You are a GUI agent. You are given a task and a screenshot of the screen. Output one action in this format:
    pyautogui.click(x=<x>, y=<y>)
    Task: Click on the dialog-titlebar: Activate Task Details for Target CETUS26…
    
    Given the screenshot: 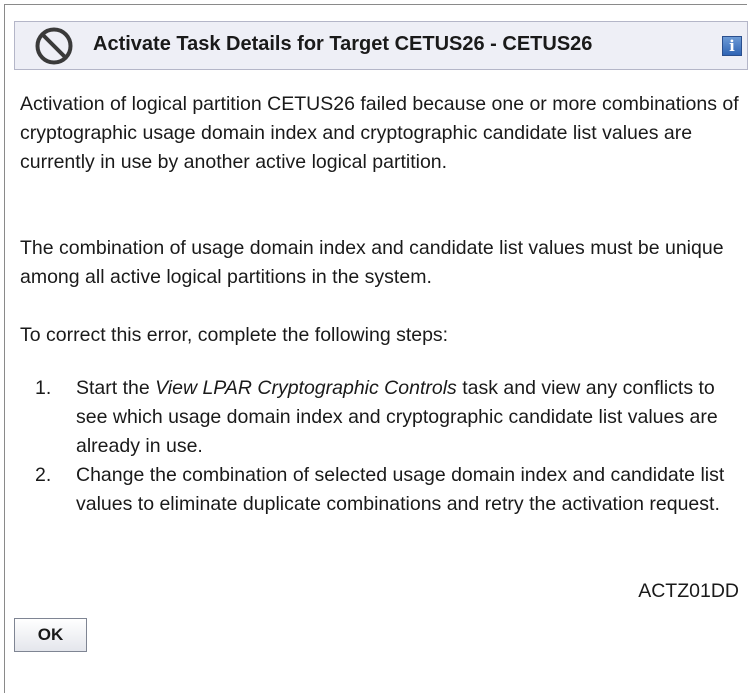 What is the action you would take?
    pyautogui.click(x=381, y=45)
    